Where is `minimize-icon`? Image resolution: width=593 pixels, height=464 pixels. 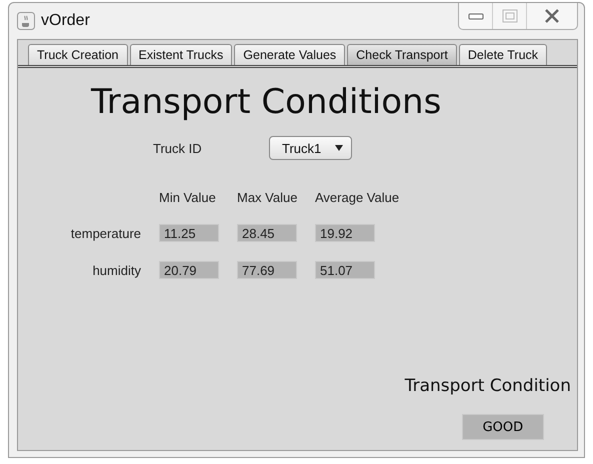
minimize-icon is located at coordinates (476, 16).